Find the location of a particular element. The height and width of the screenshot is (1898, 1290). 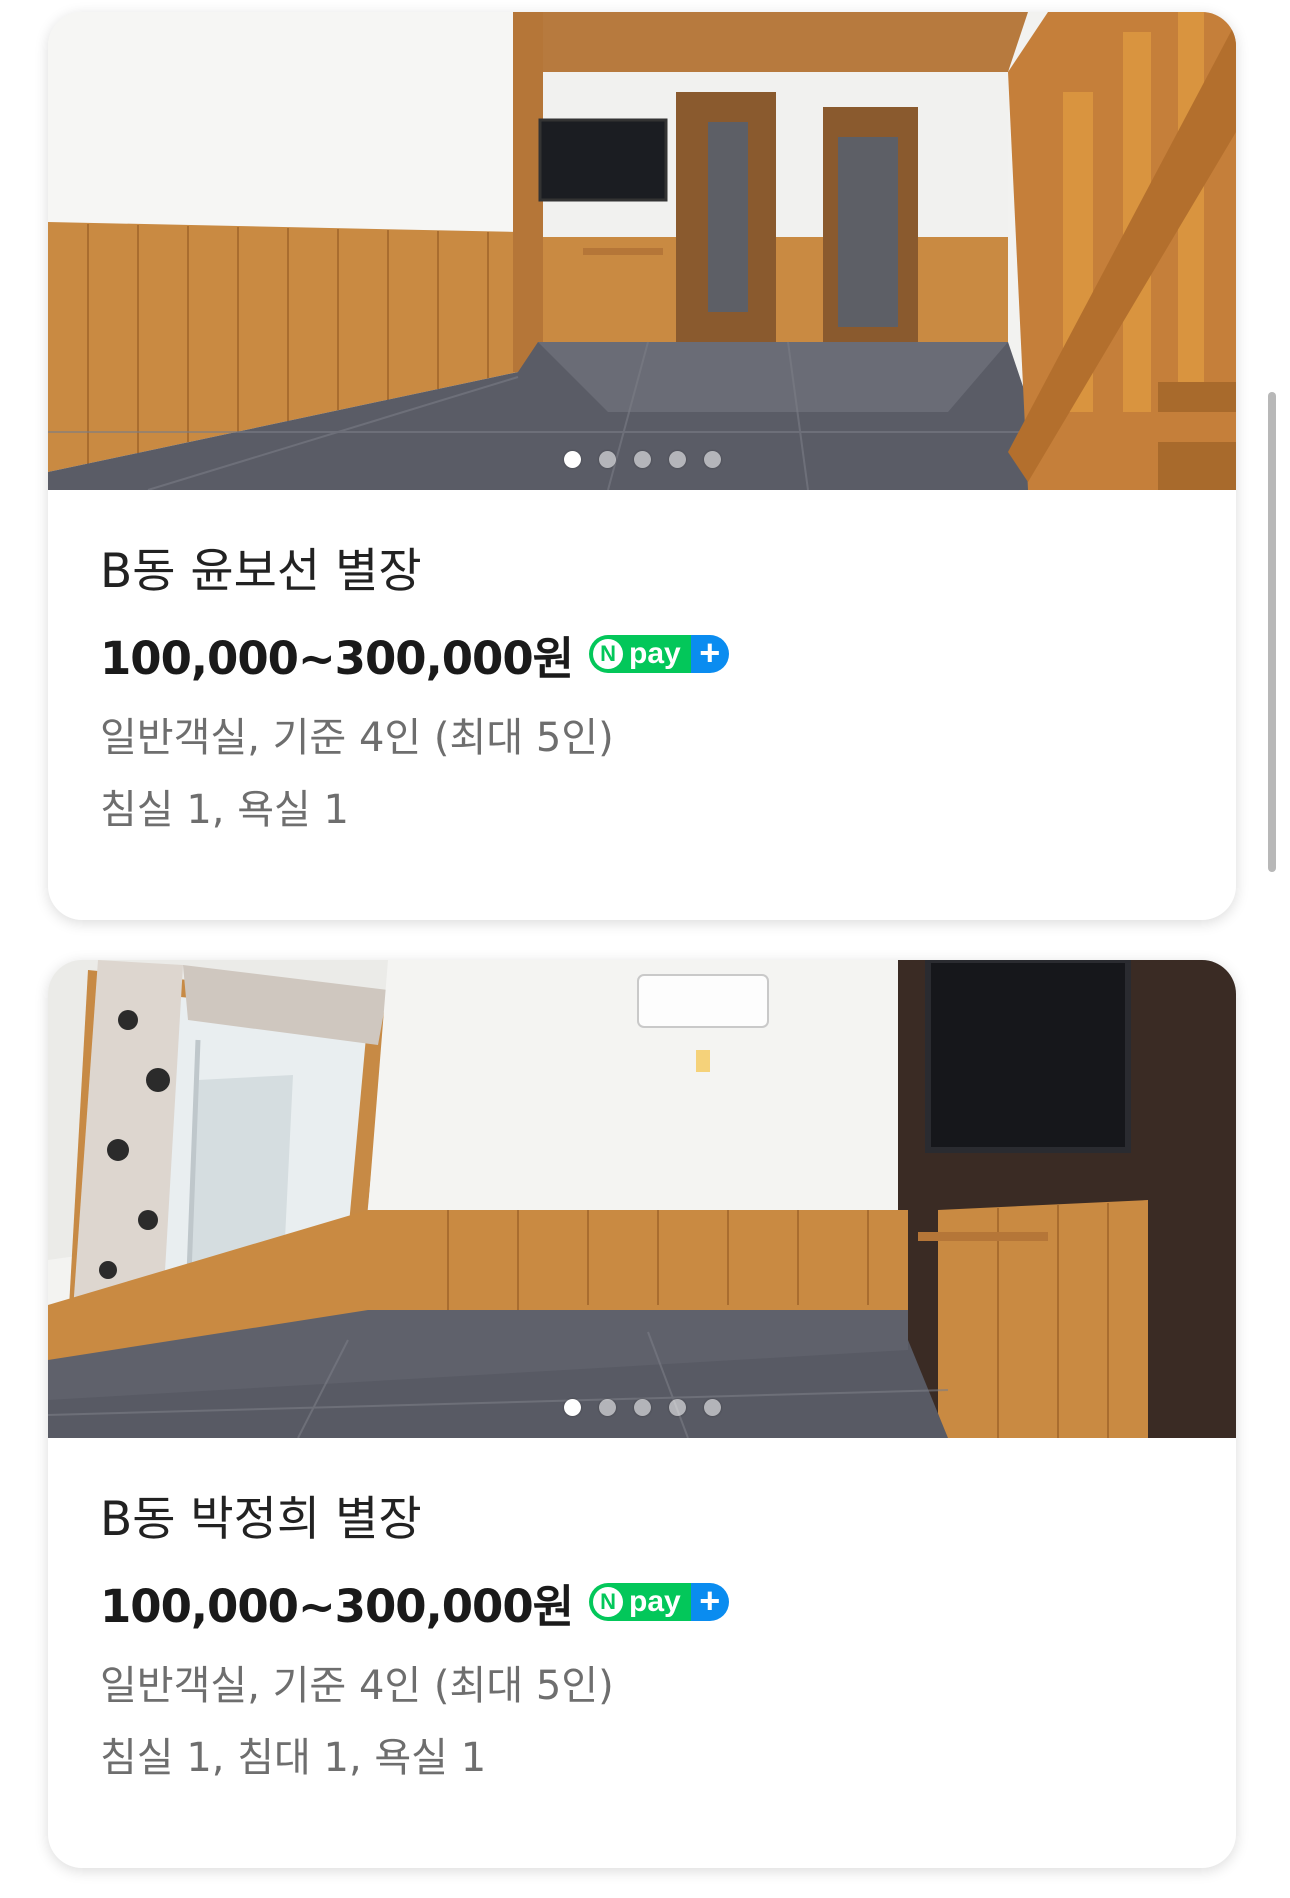

room-facilities: 침실 1, 침대 1, 욕실 1 is located at coordinates (293, 1758).